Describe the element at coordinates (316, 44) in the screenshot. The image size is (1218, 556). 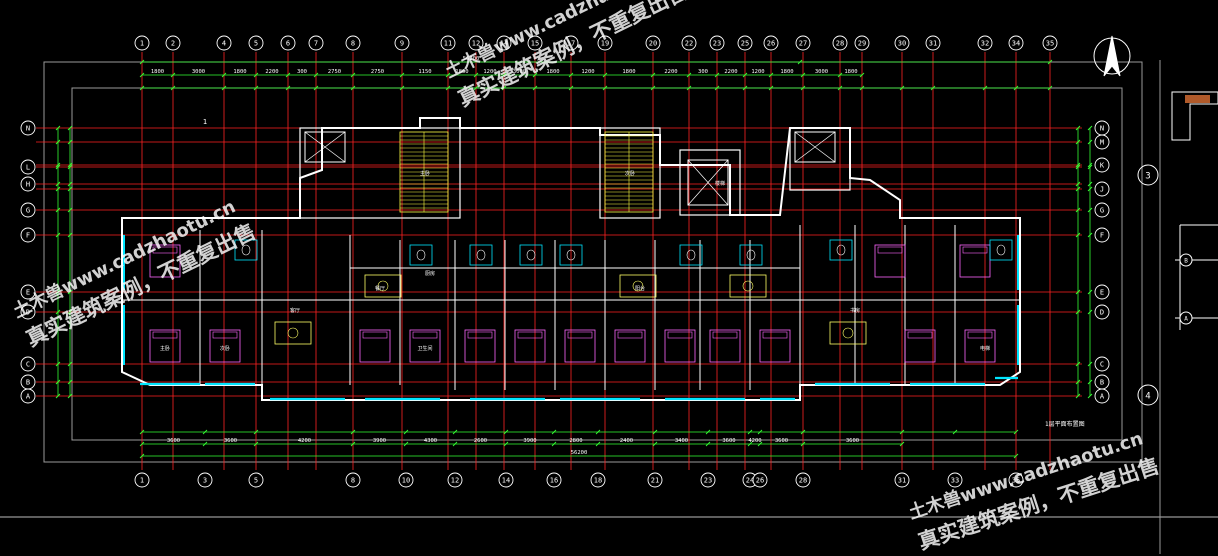
I see `top-axis-bubble-label: 7` at that location.